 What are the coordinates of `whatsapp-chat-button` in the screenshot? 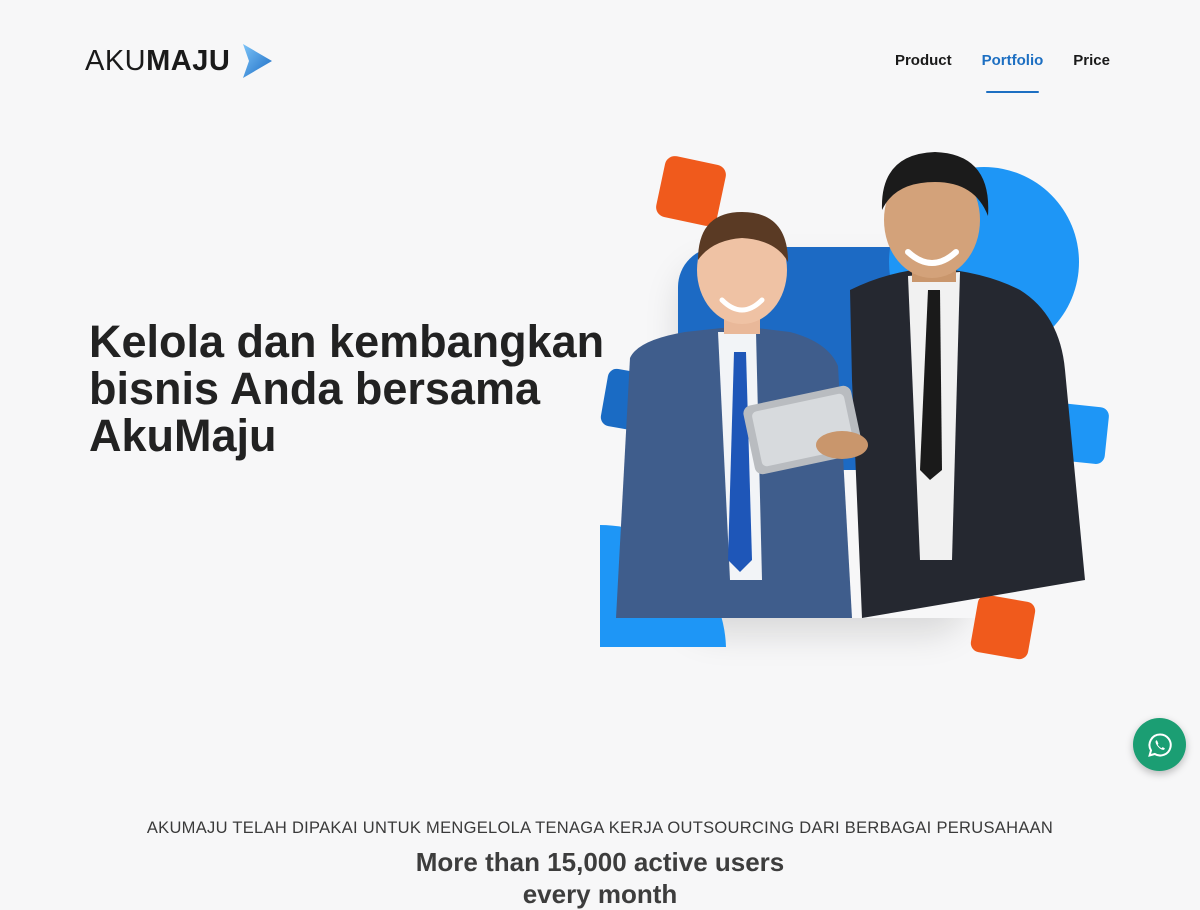 It's located at (1159, 744).